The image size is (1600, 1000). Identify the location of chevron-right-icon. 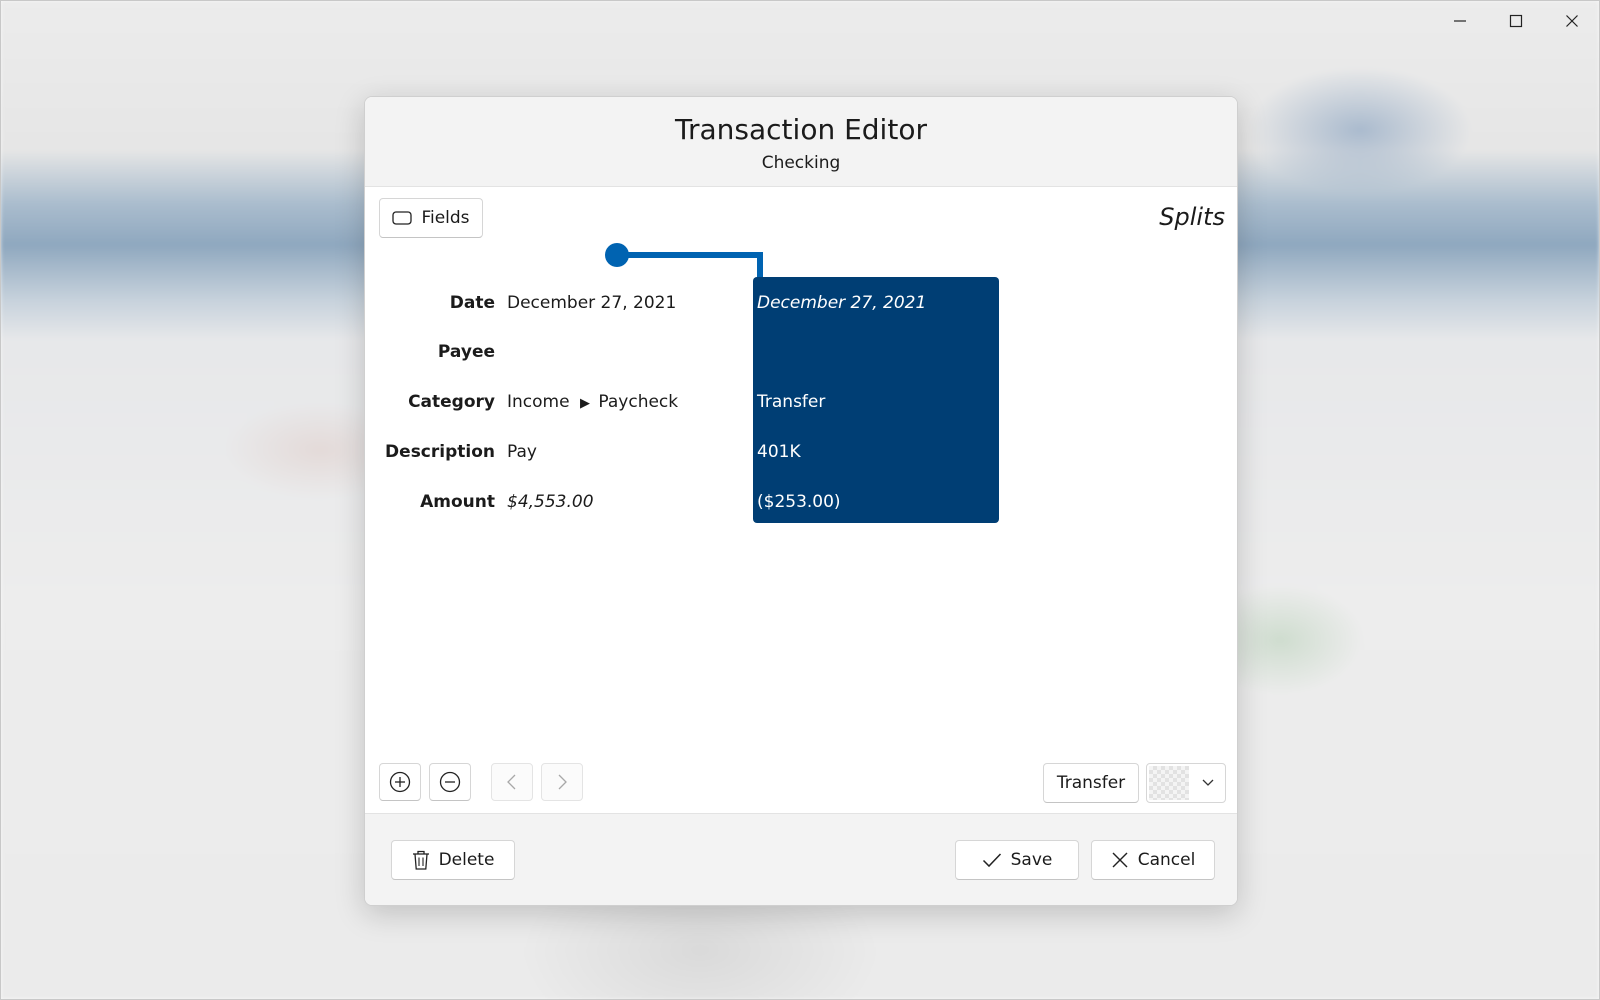
(562, 782).